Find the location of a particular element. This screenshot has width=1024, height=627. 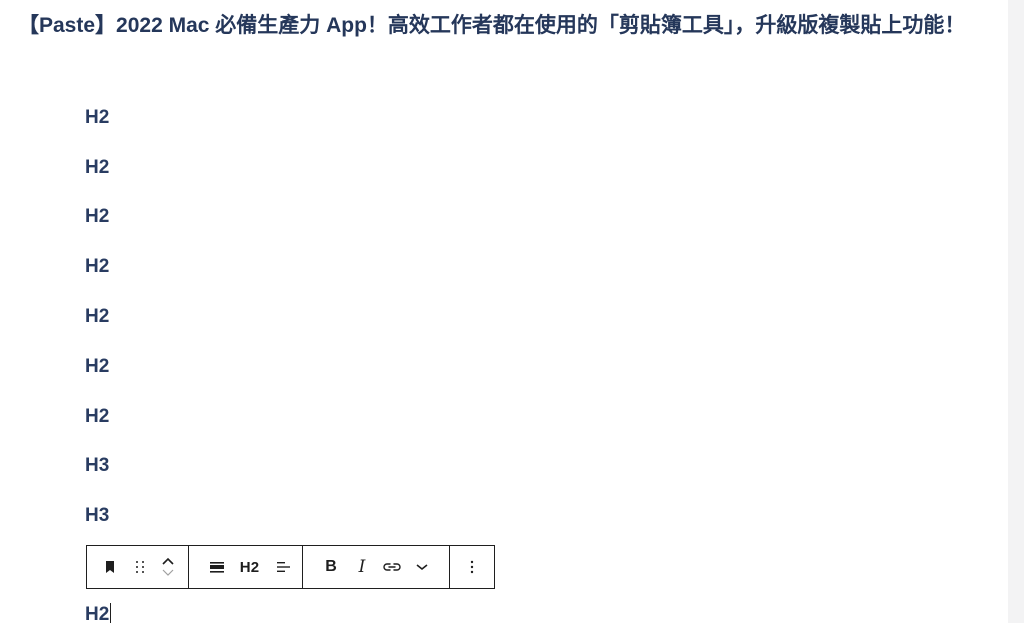

heading-level-button: H2 is located at coordinates (250, 567).